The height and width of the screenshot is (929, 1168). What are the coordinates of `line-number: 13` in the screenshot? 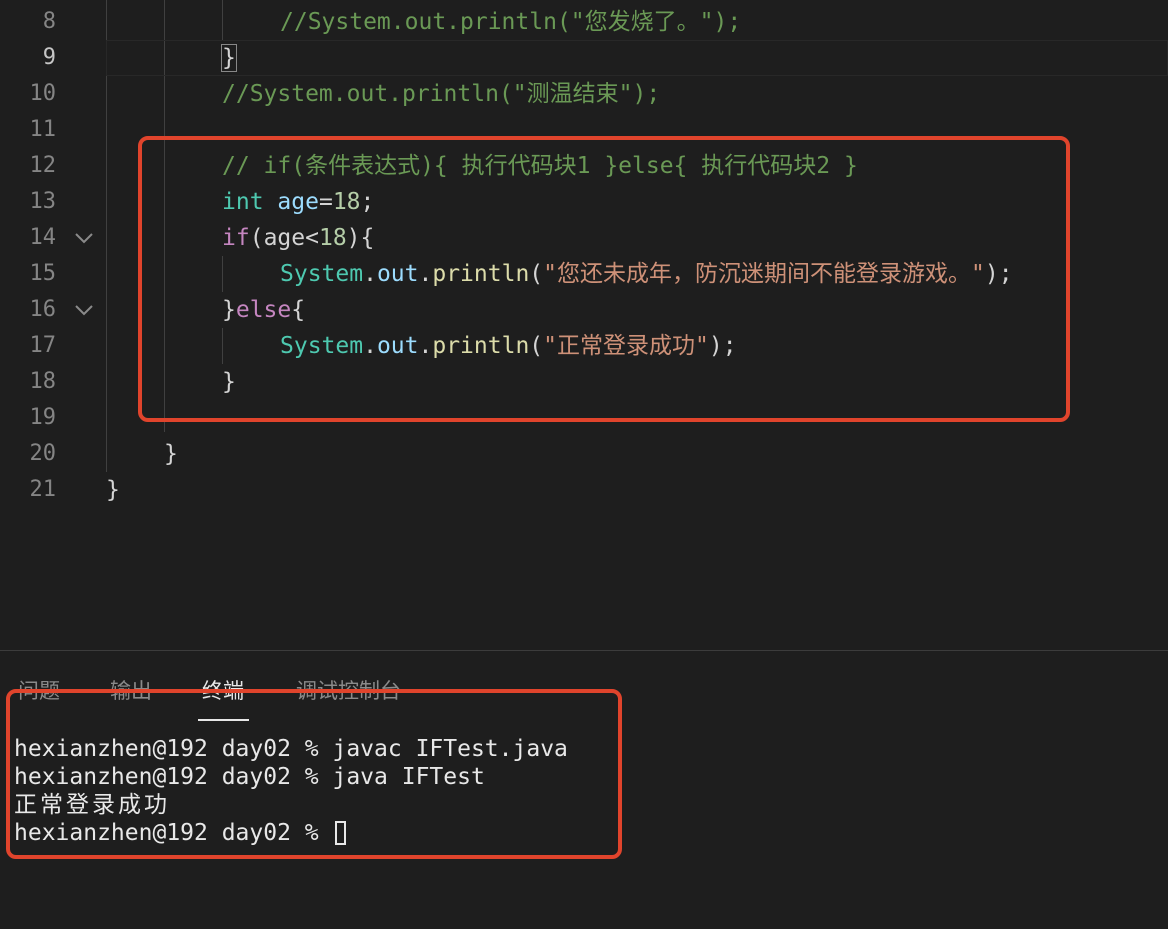 It's located at (43, 201).